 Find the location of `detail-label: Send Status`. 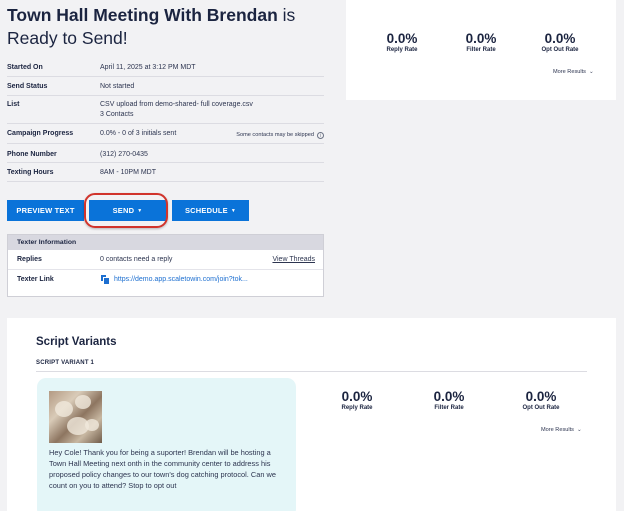

detail-label: Send Status is located at coordinates (27, 86).